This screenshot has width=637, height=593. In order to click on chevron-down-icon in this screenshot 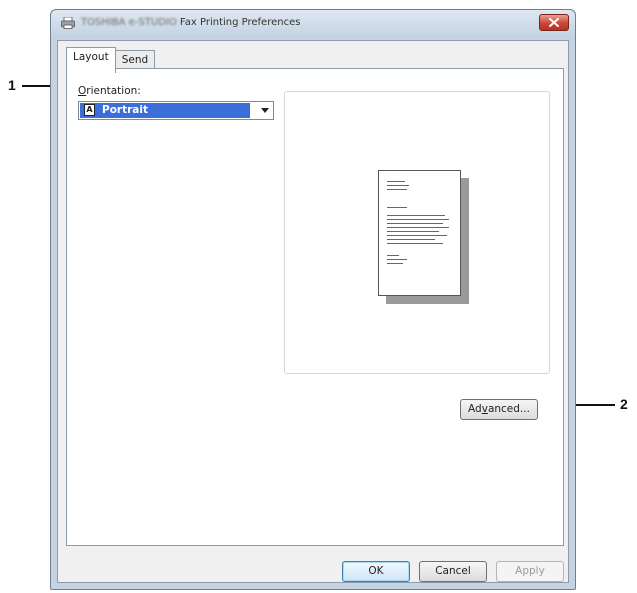, I will do `click(265, 110)`.